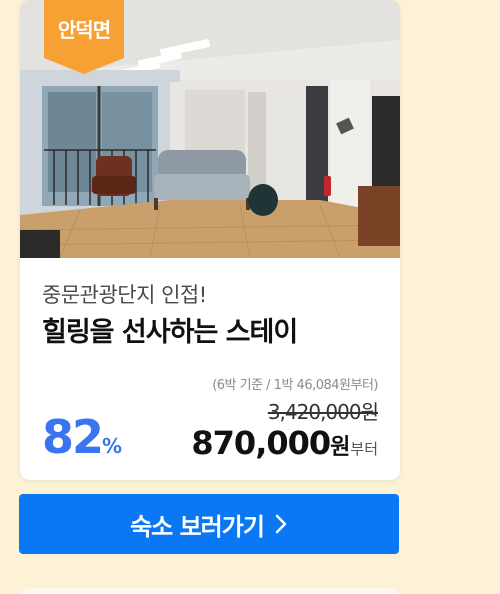 The height and width of the screenshot is (594, 500). What do you see at coordinates (73, 437) in the screenshot?
I see `discount-number: 82` at bounding box center [73, 437].